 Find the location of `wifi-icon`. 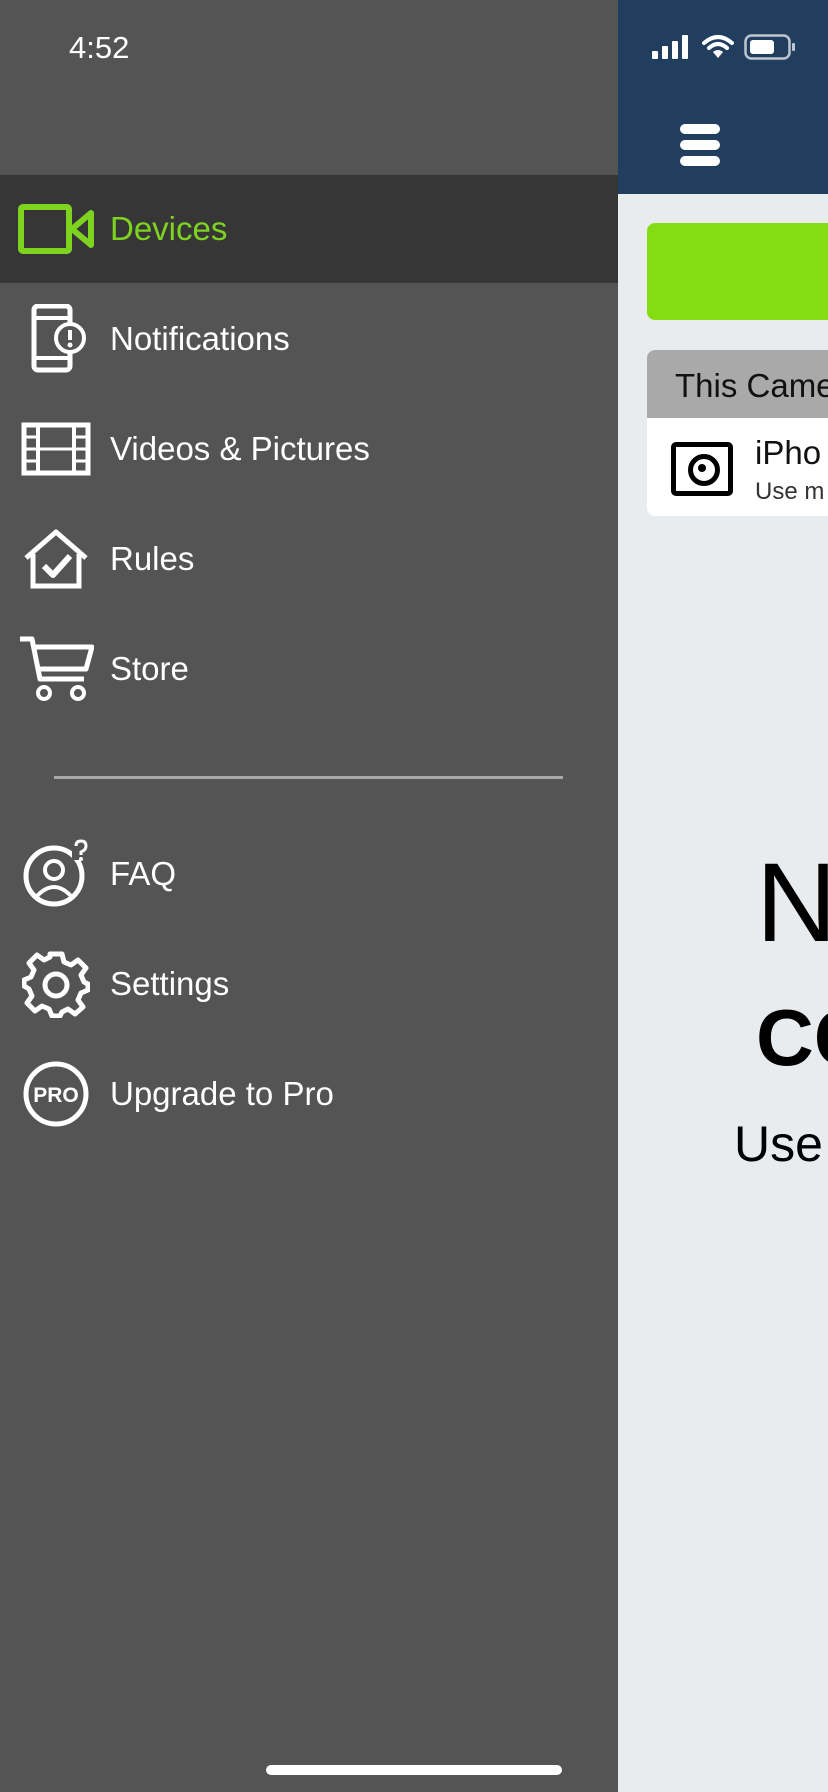

wifi-icon is located at coordinates (718, 46).